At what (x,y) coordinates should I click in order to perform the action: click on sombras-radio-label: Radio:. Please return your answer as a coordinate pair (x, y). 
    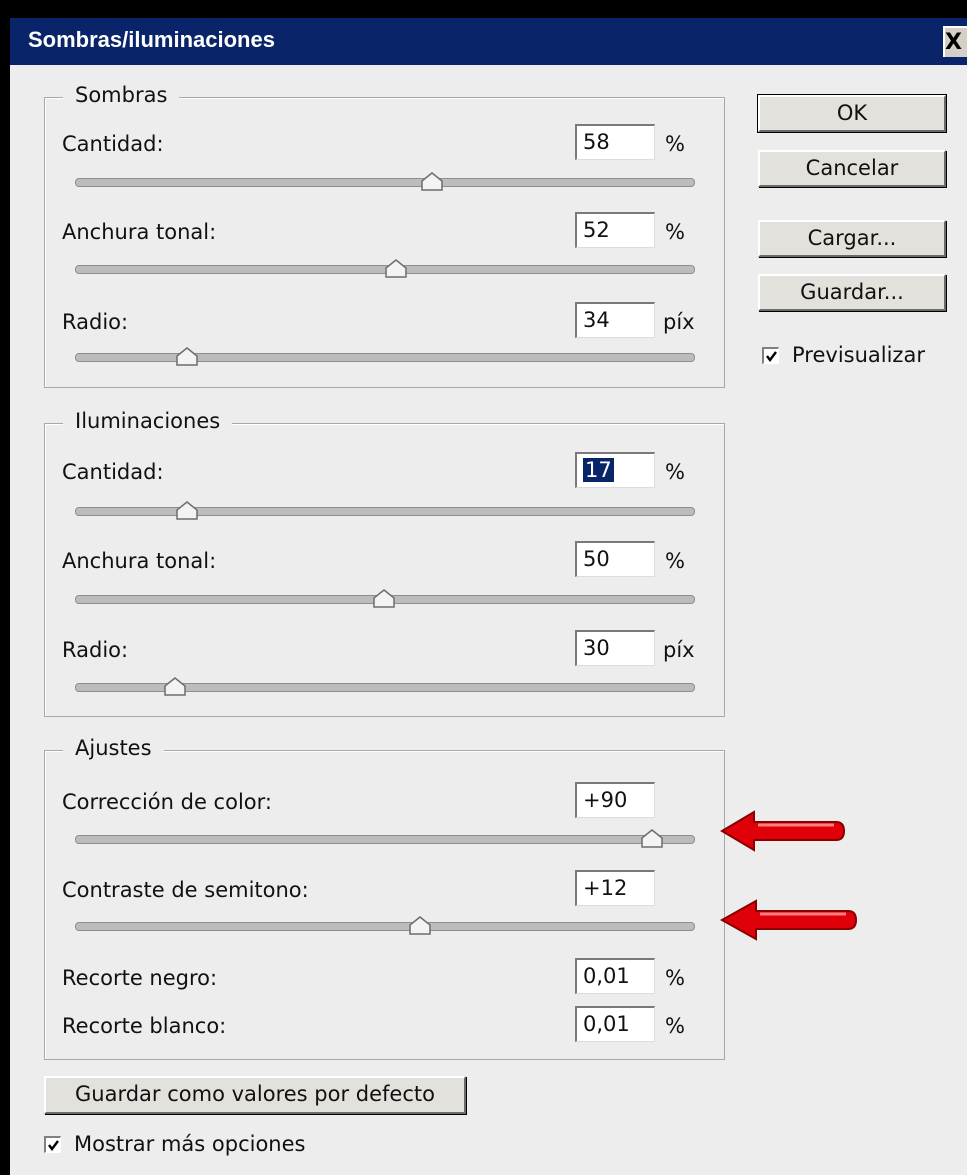
    Looking at the image, I should click on (95, 322).